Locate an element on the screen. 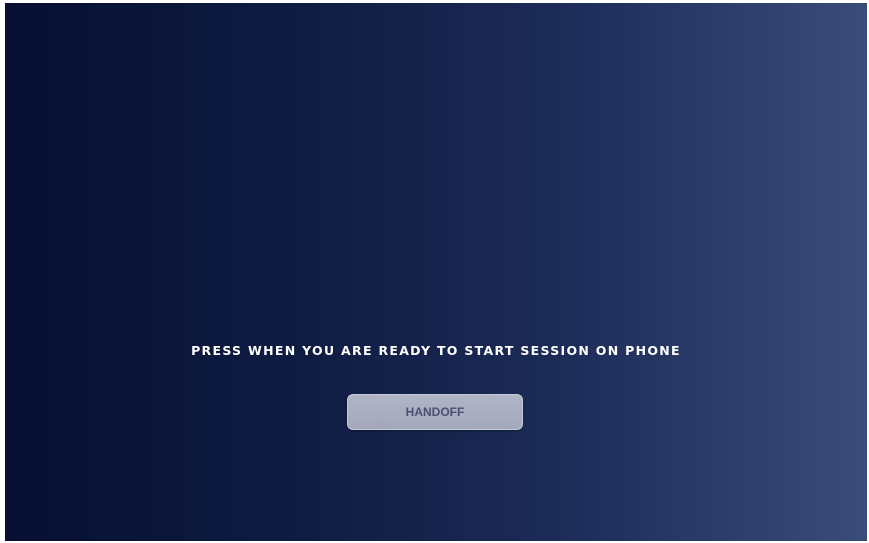 The image size is (869, 543). handoff-button: HANDOFF is located at coordinates (435, 412).